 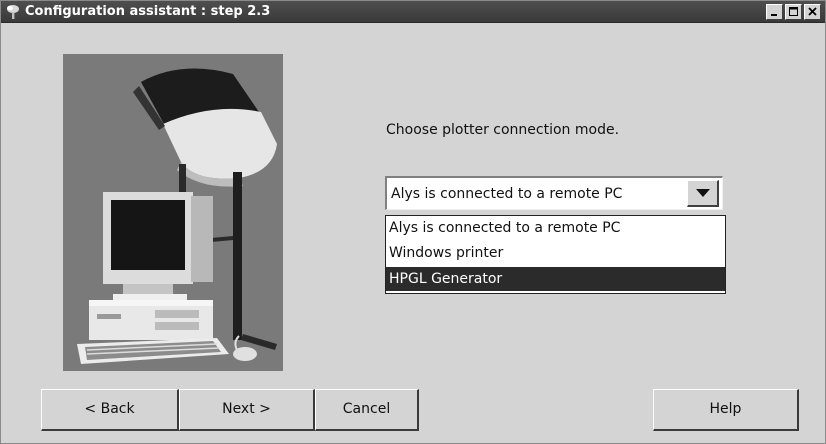 What do you see at coordinates (726, 410) in the screenshot?
I see `help-button: Help` at bounding box center [726, 410].